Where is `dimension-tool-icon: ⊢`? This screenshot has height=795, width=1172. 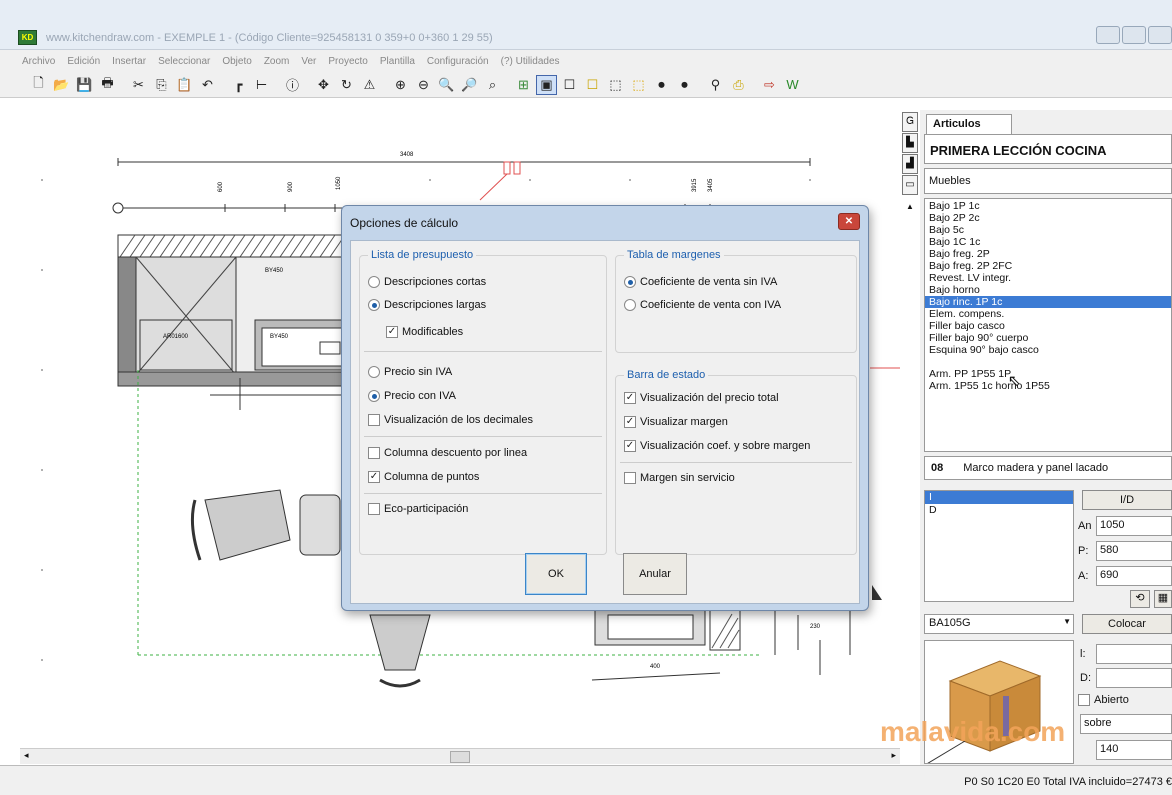 dimension-tool-icon: ⊢ is located at coordinates (261, 85).